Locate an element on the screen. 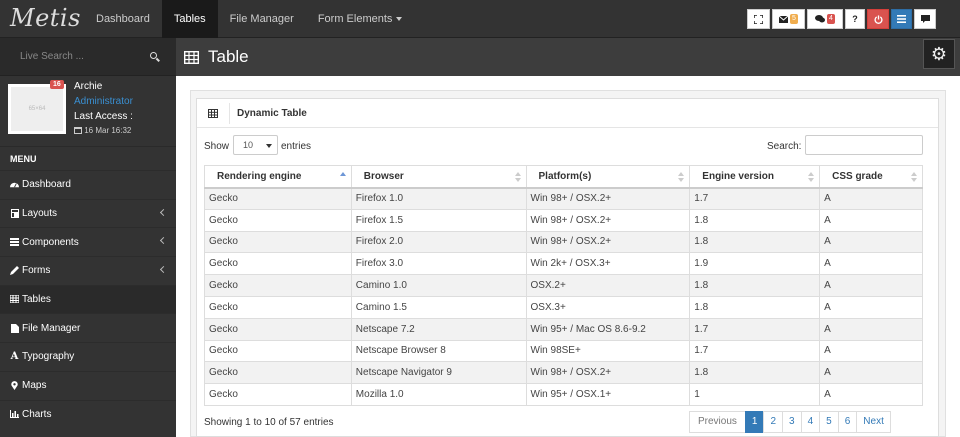 The height and width of the screenshot is (437, 960). caret-down-icon is located at coordinates (399, 19).